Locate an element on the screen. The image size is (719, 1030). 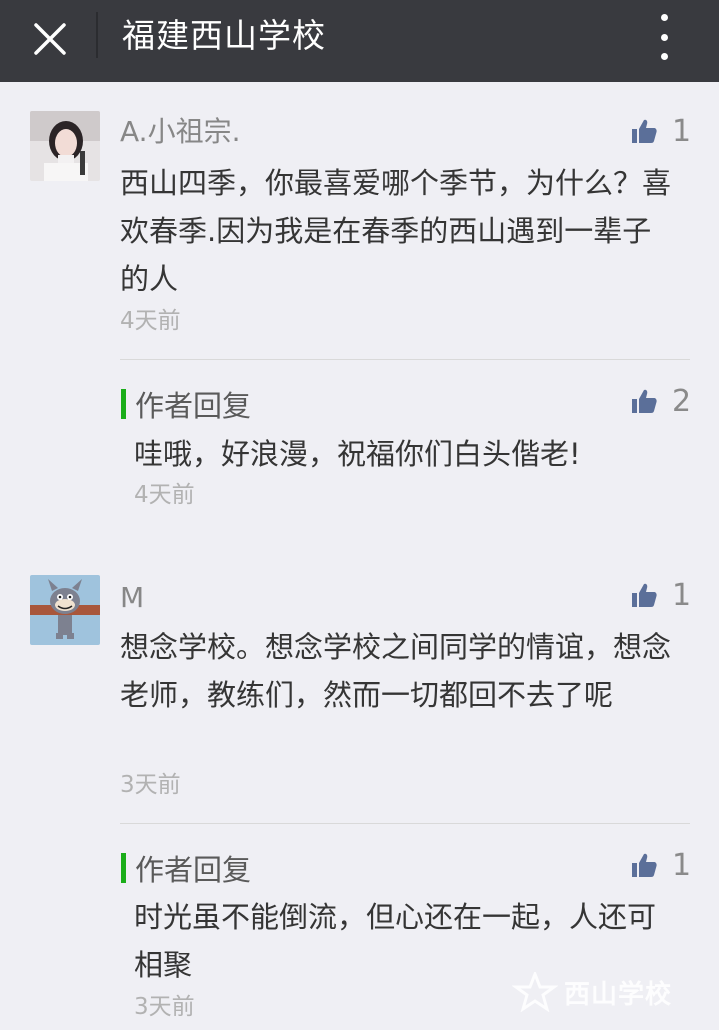
star-logo-icon is located at coordinates (535, 992).